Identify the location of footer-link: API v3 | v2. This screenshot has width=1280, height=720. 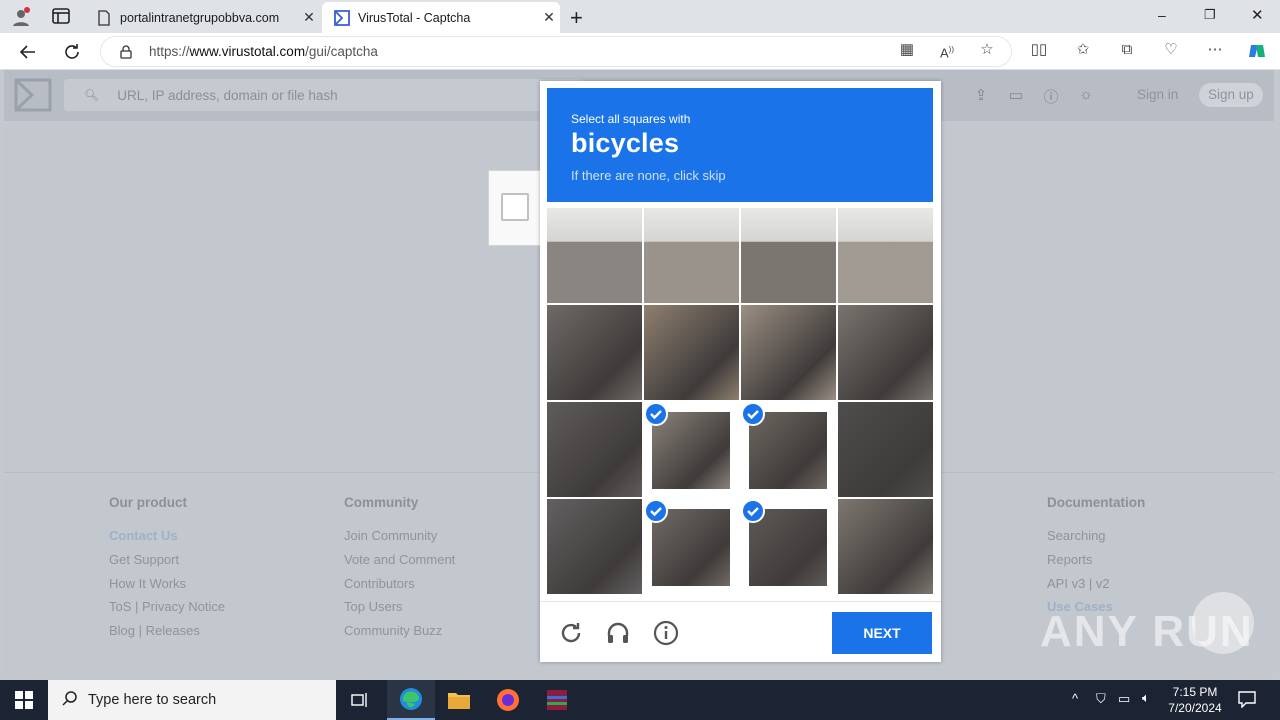
(1096, 584).